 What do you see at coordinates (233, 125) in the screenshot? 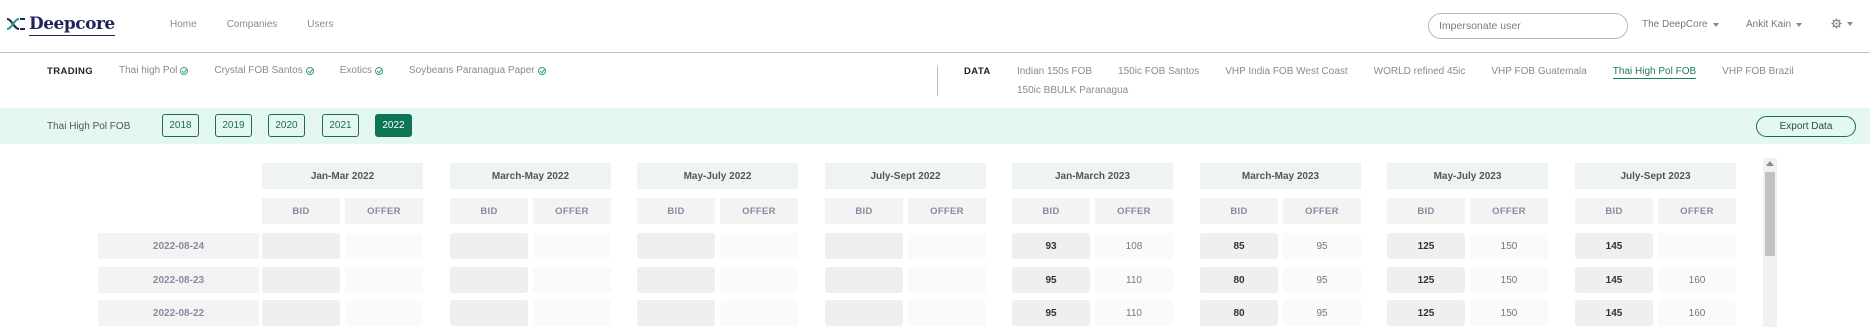
I see `year-button: 2019` at bounding box center [233, 125].